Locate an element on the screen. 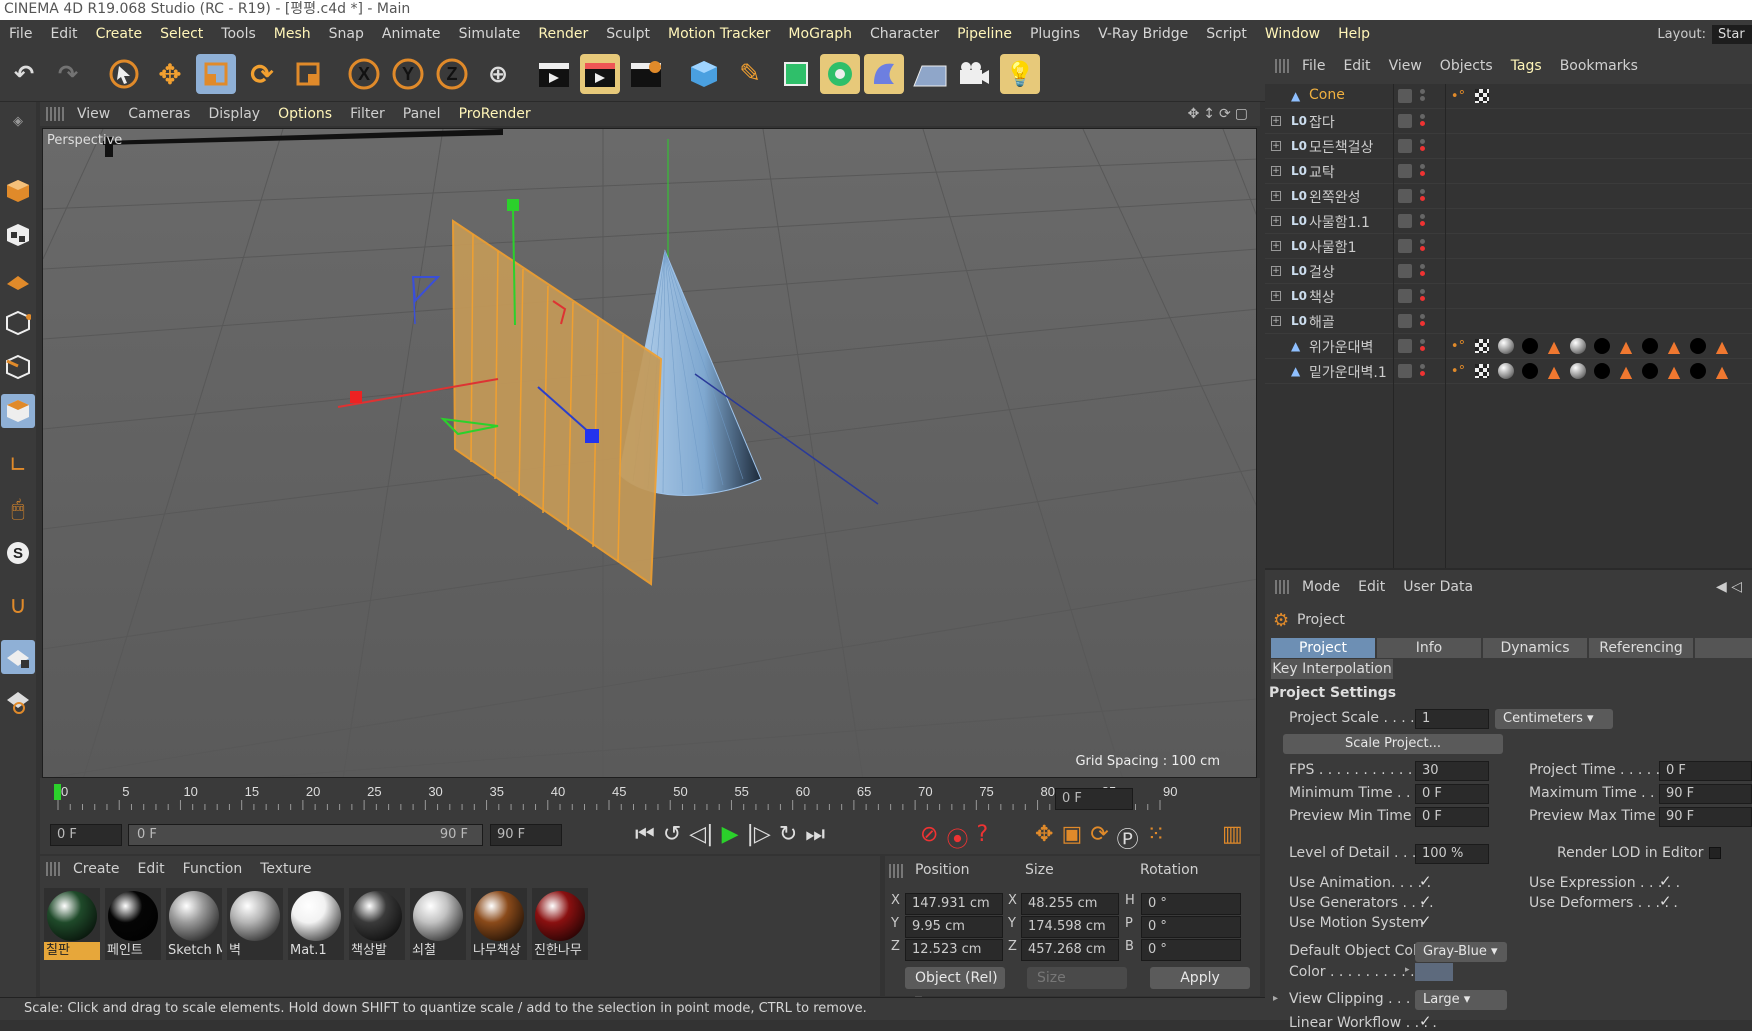  tweak-mode-icon: 🖱 is located at coordinates (18, 509).